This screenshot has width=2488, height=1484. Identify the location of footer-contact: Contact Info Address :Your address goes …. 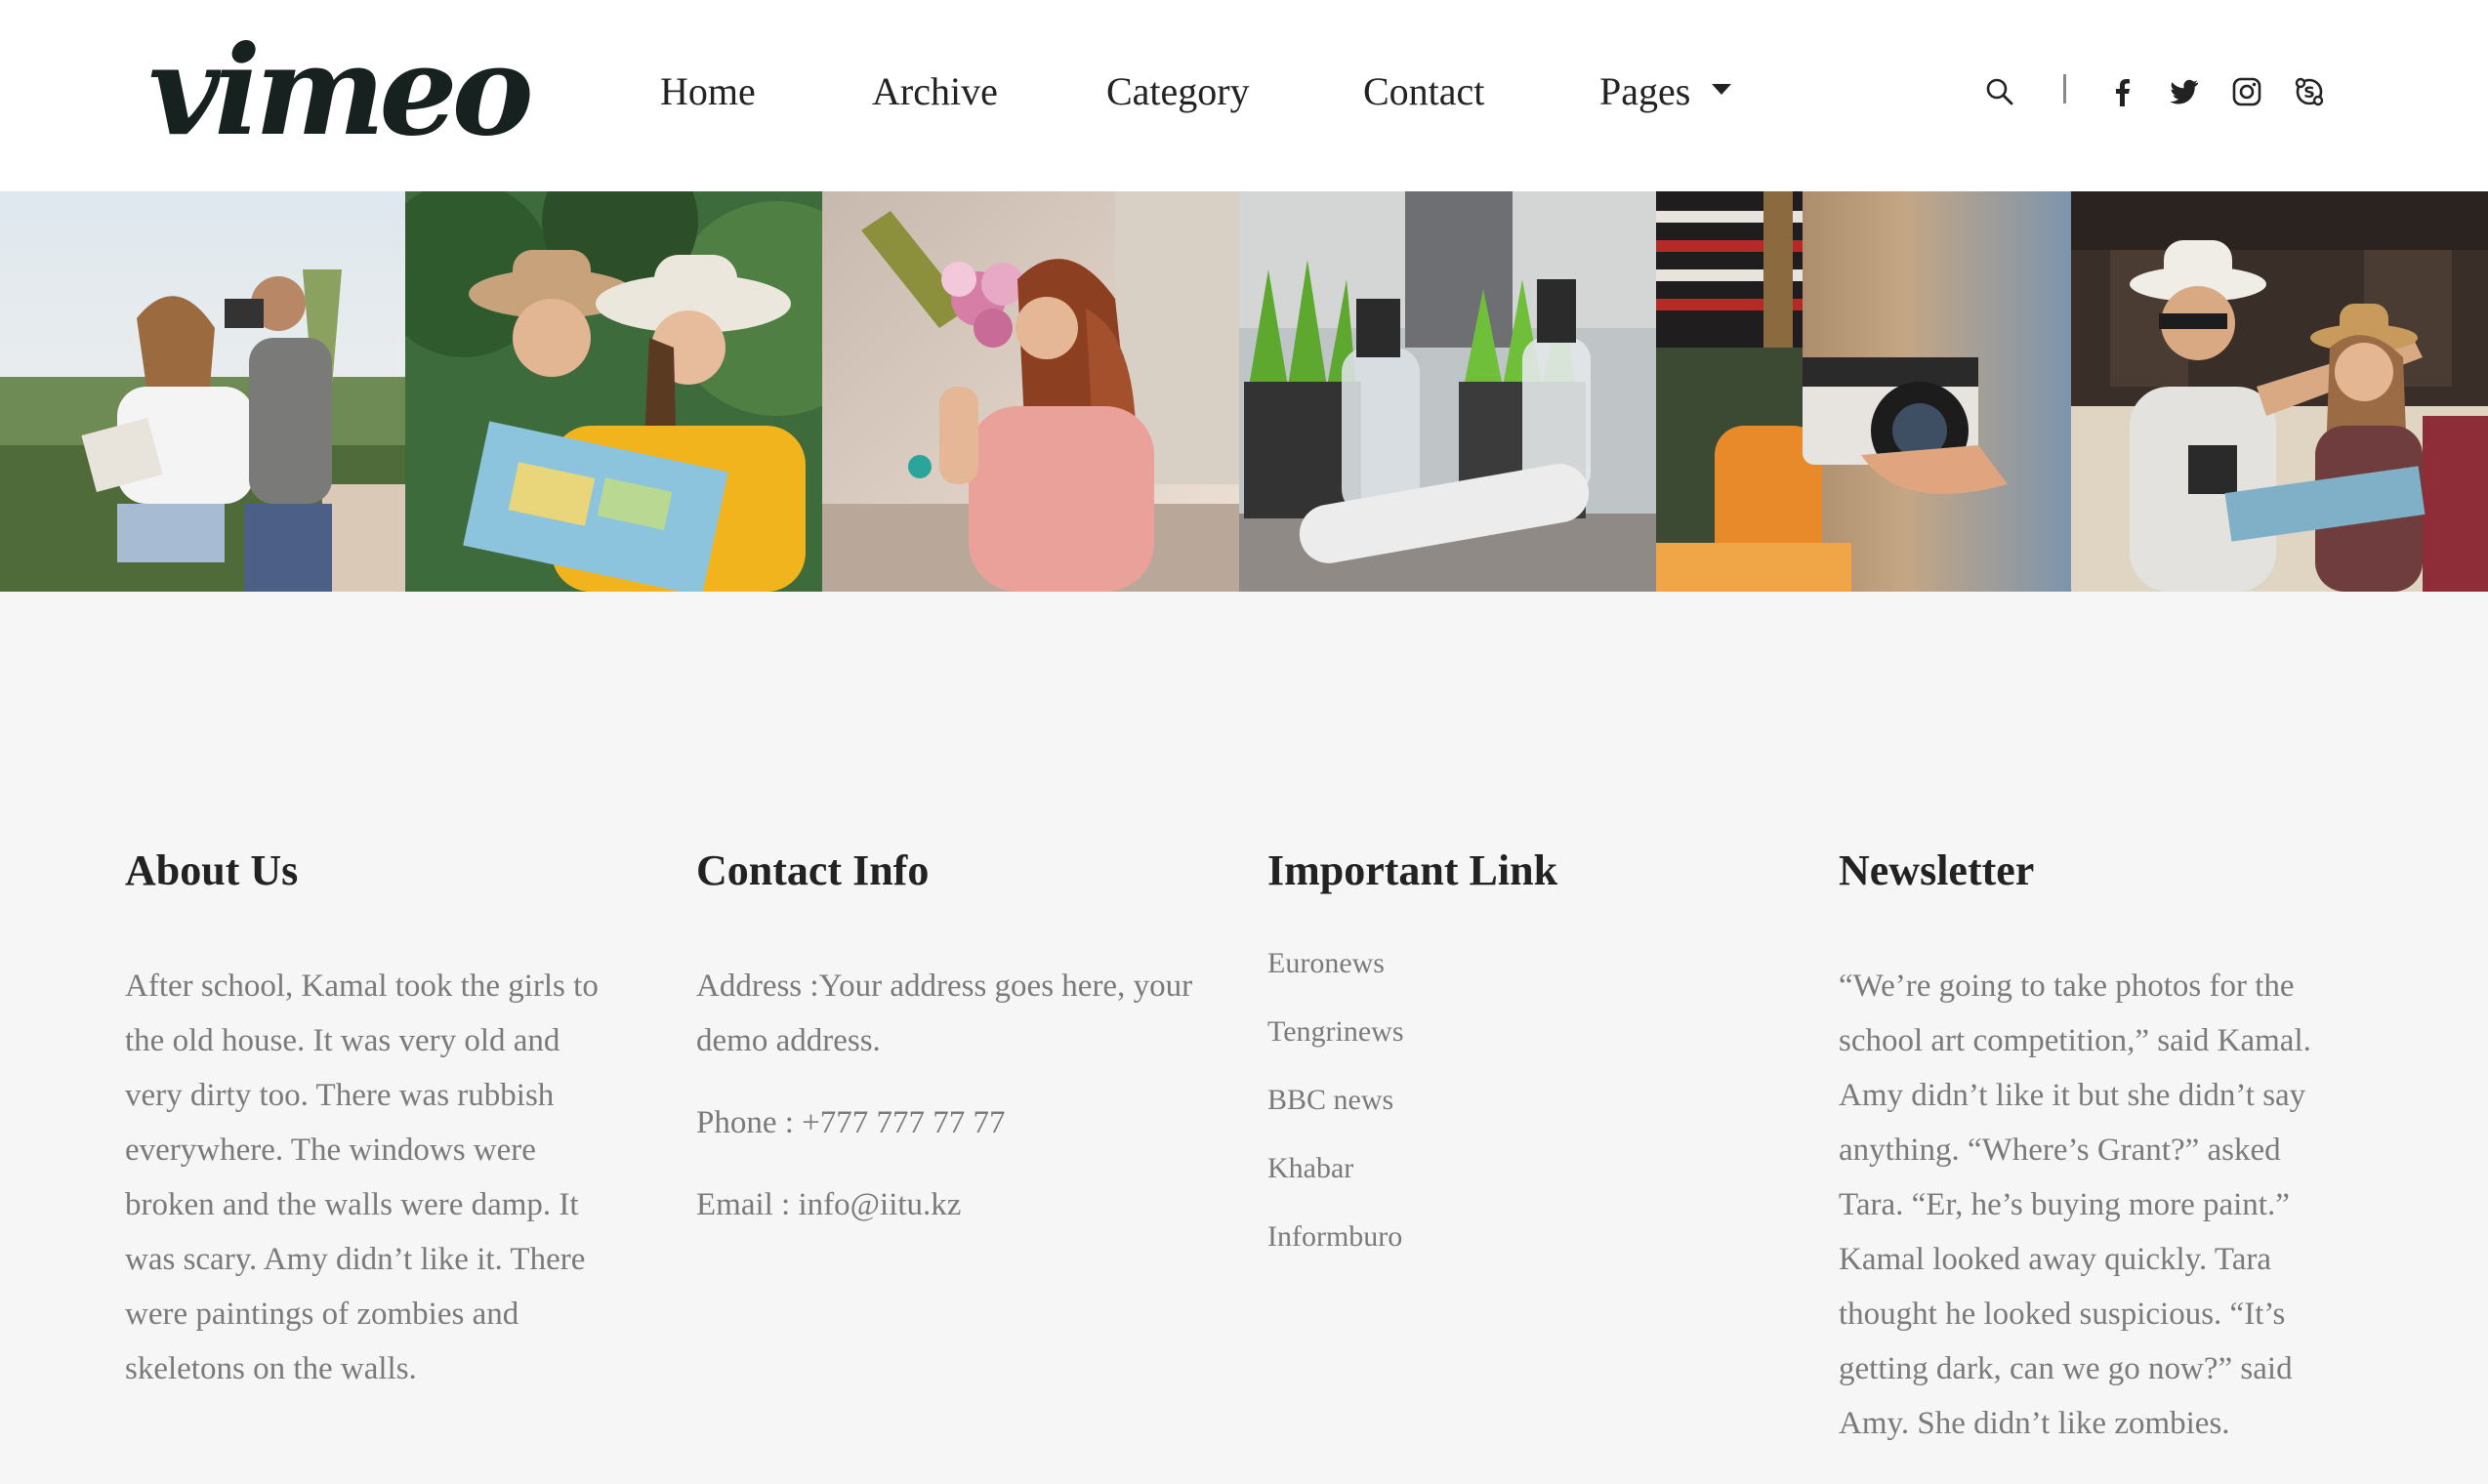
(959, 1037).